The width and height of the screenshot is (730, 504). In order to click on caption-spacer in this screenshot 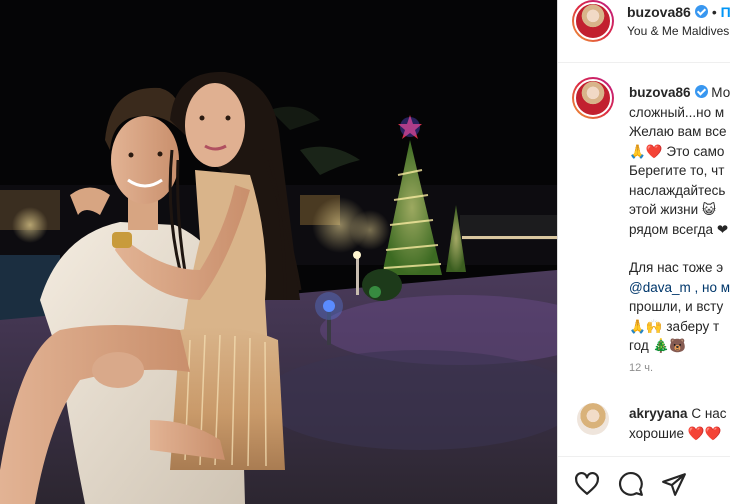, I will do `click(679, 248)`.